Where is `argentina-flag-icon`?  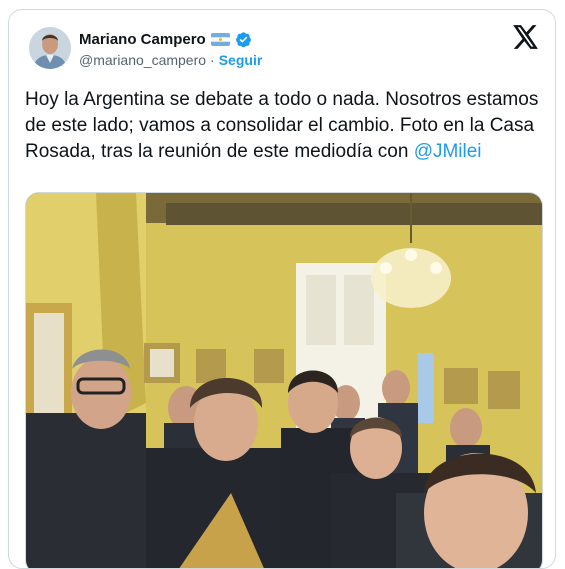
argentina-flag-icon is located at coordinates (220, 39).